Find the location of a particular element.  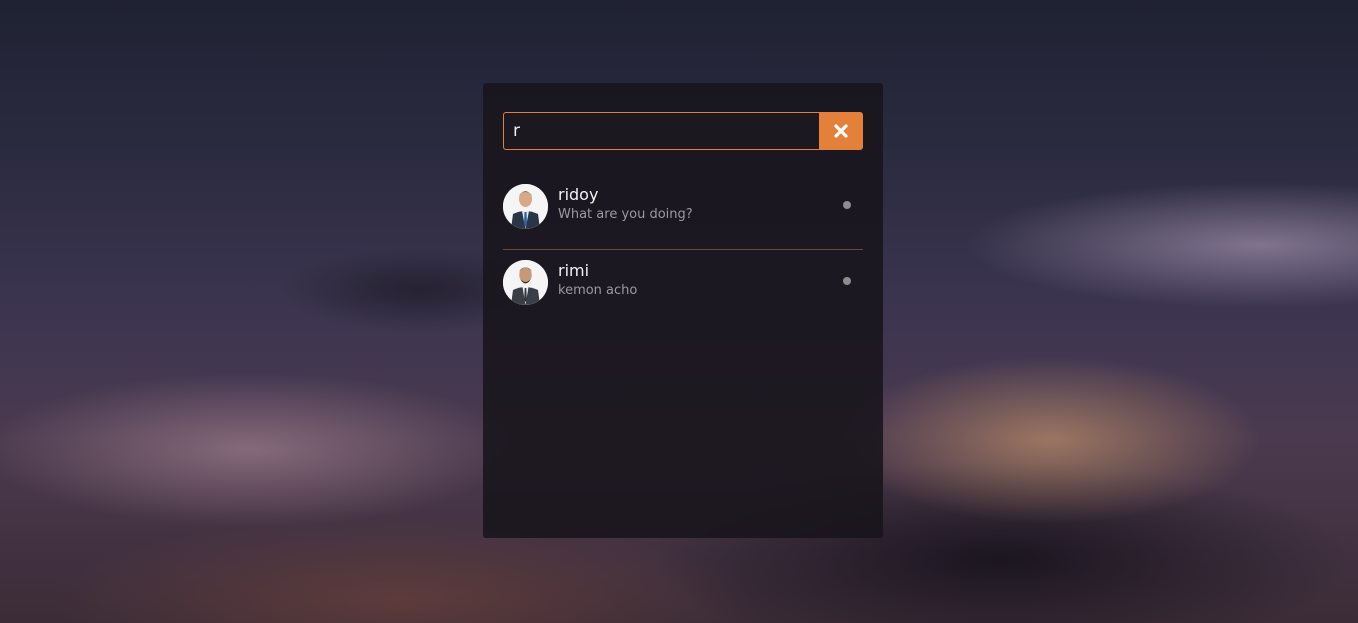

search-input is located at coordinates (661, 131).